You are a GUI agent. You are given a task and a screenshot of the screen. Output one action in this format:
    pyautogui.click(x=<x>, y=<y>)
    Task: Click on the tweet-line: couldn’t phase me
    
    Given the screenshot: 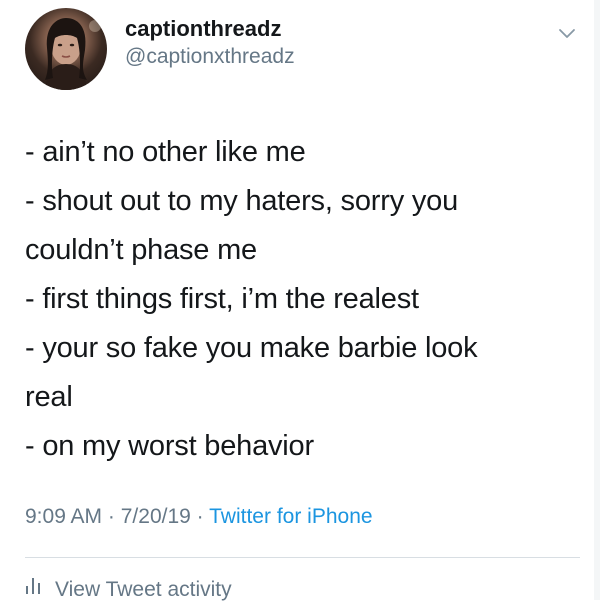 What is the action you would take?
    pyautogui.click(x=141, y=250)
    